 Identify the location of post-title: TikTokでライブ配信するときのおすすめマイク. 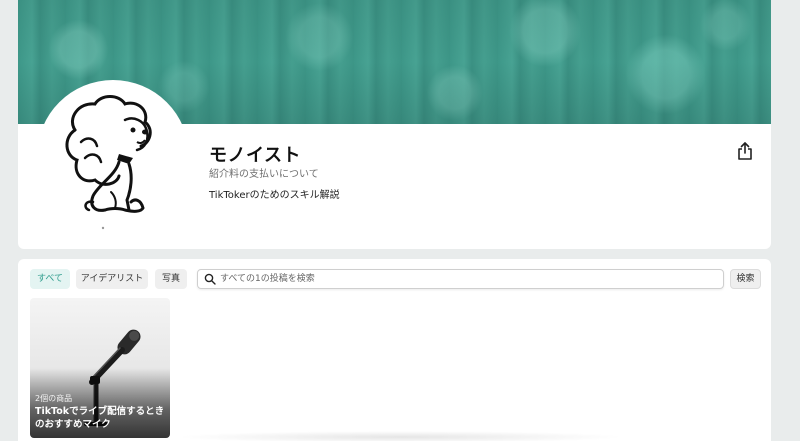
(100, 418).